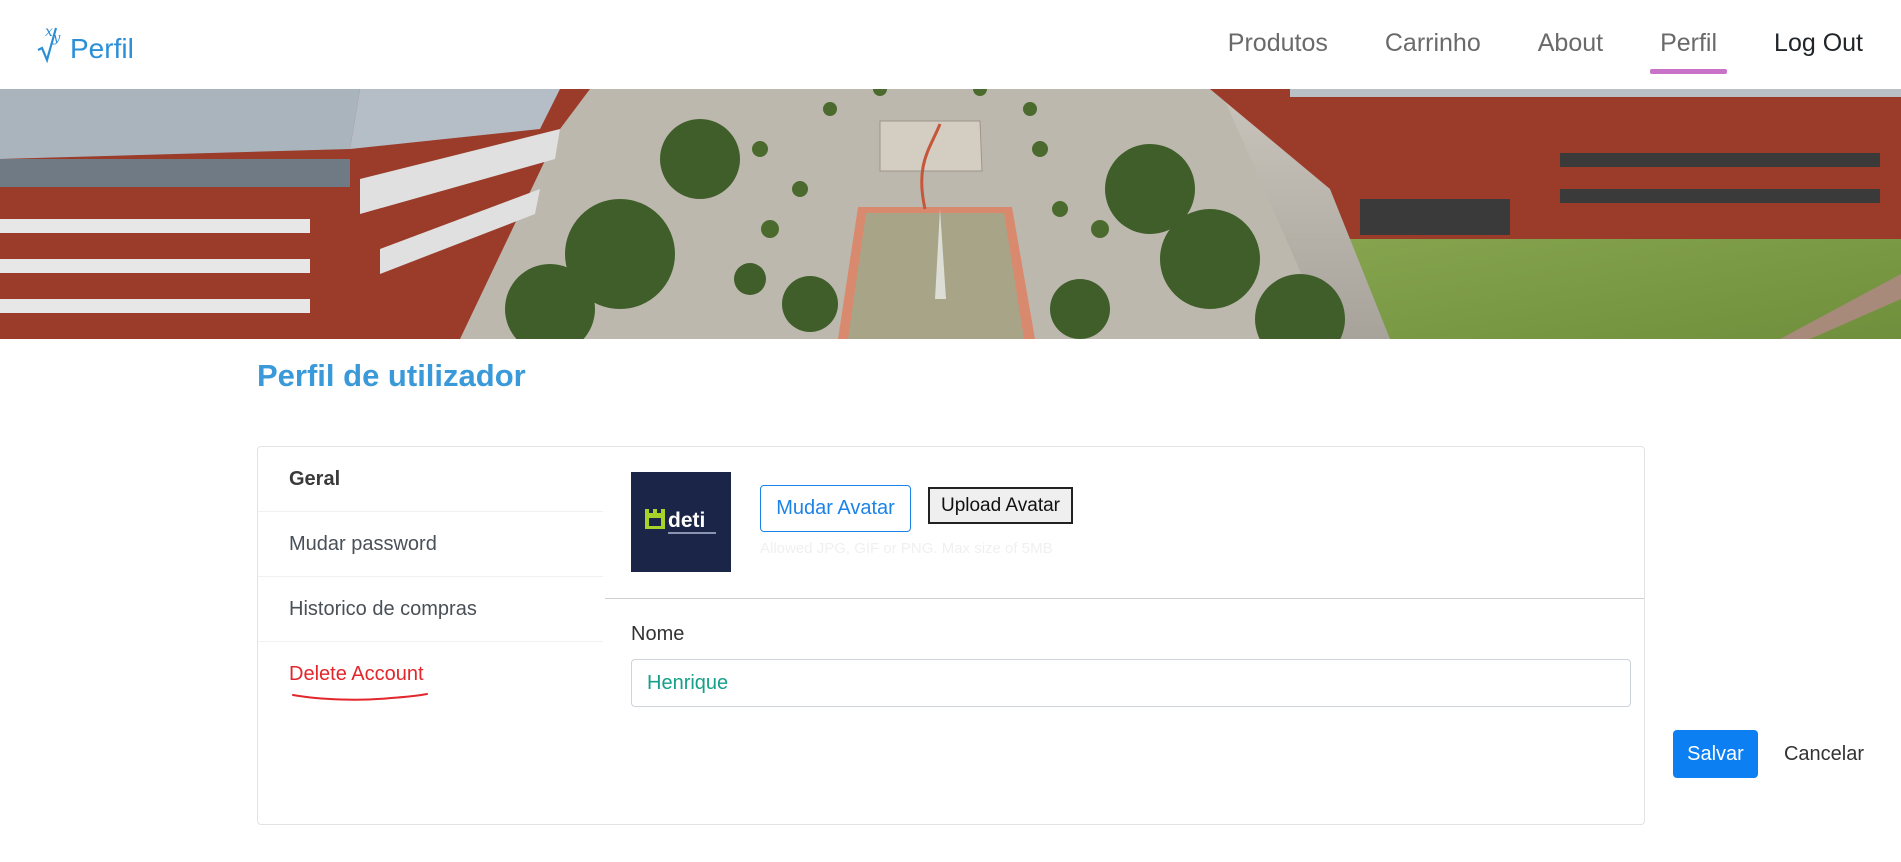  I want to click on nav-link-produtos: Produtos, so click(1278, 44).